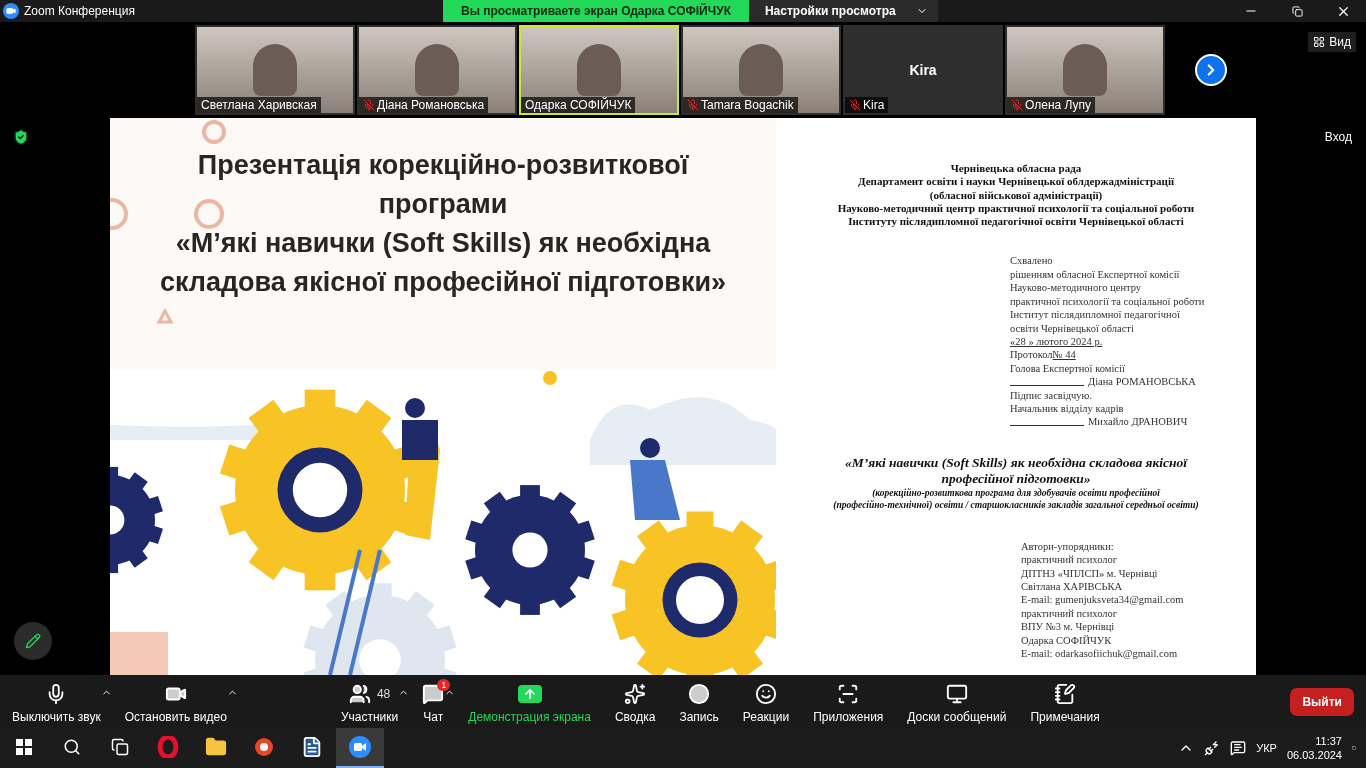 This screenshot has height=768, width=1366. What do you see at coordinates (1107, 301) in the screenshot?
I see `approval-line: практичної психології та соціальної роботи` at bounding box center [1107, 301].